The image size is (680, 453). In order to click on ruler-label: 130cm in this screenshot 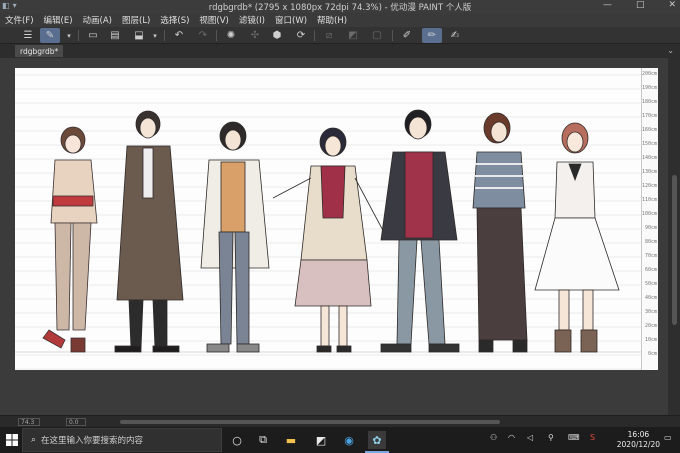, I will do `click(649, 172)`.